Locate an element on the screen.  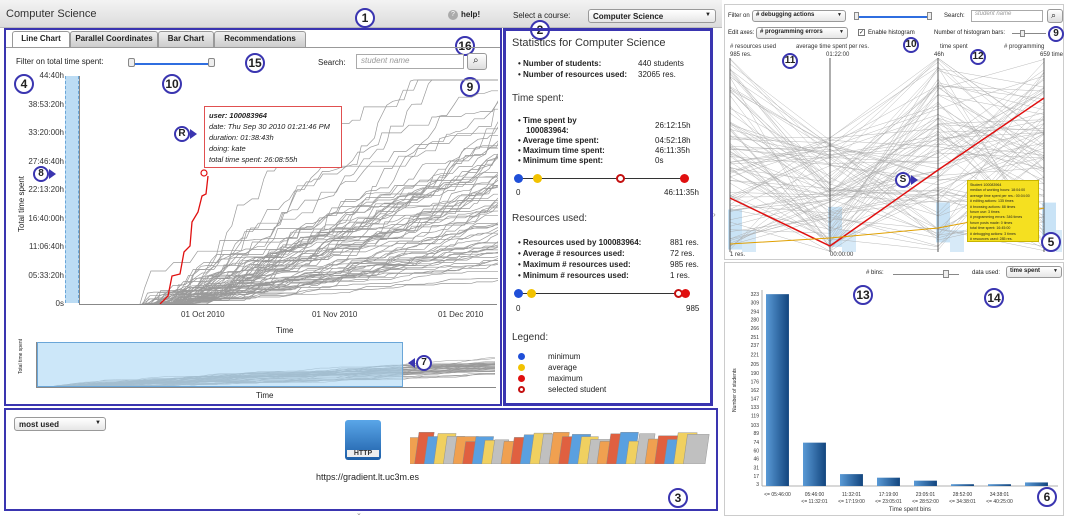
min-time-value: 0s is located at coordinates (659, 160).